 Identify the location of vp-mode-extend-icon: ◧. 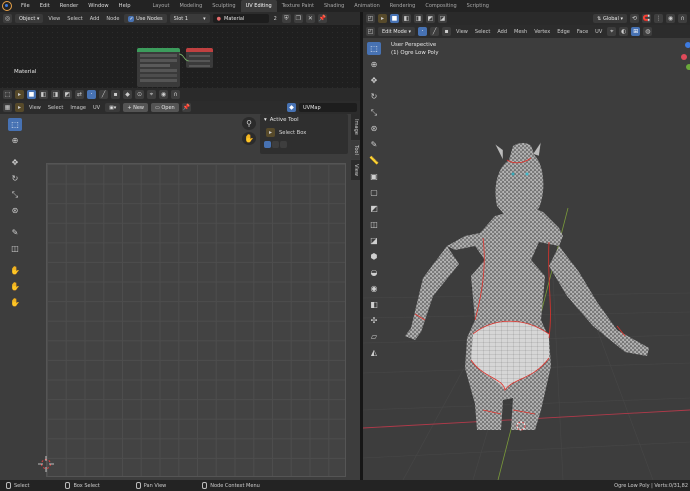
(406, 18).